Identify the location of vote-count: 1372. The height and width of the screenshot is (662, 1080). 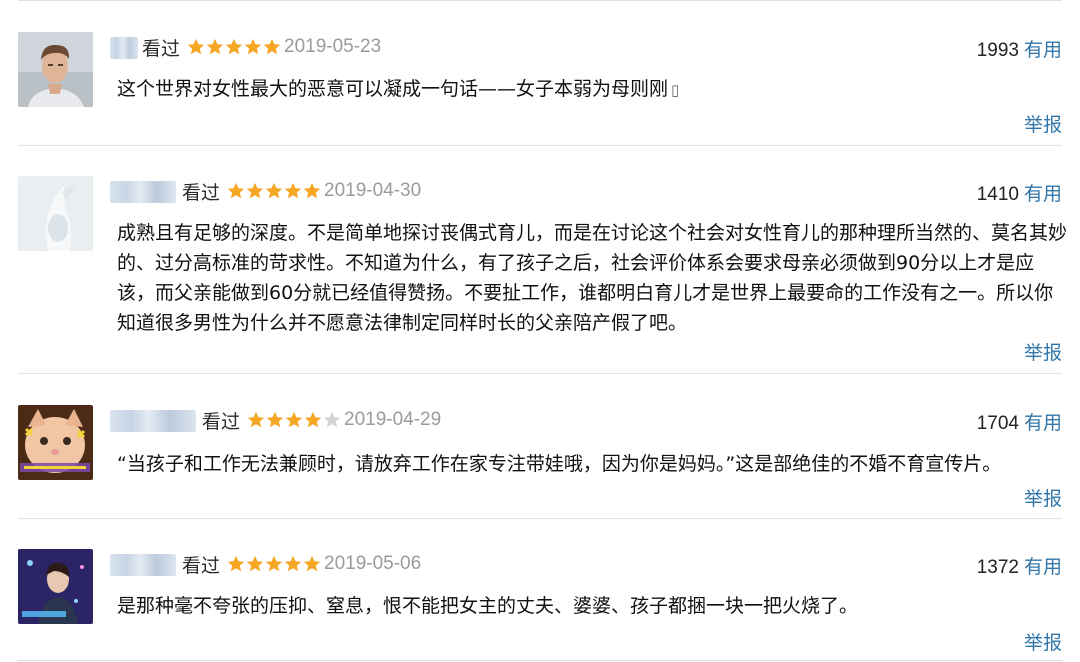
(997, 567).